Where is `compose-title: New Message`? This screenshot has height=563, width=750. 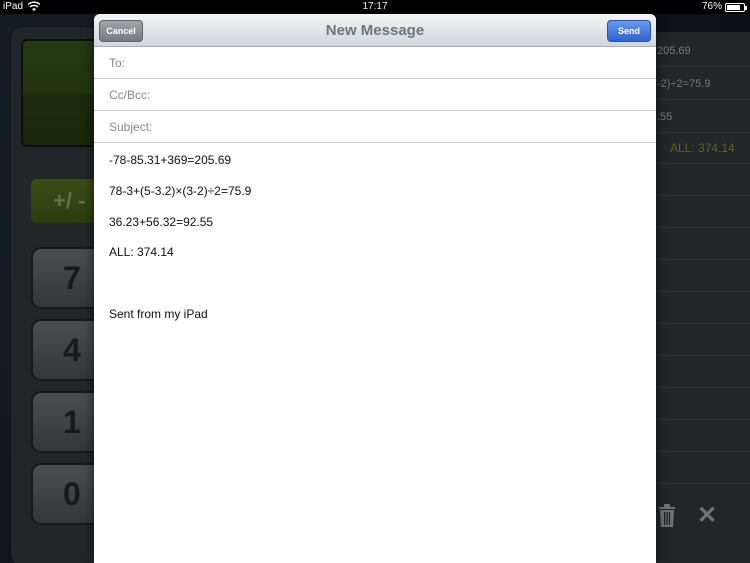 compose-title: New Message is located at coordinates (375, 30).